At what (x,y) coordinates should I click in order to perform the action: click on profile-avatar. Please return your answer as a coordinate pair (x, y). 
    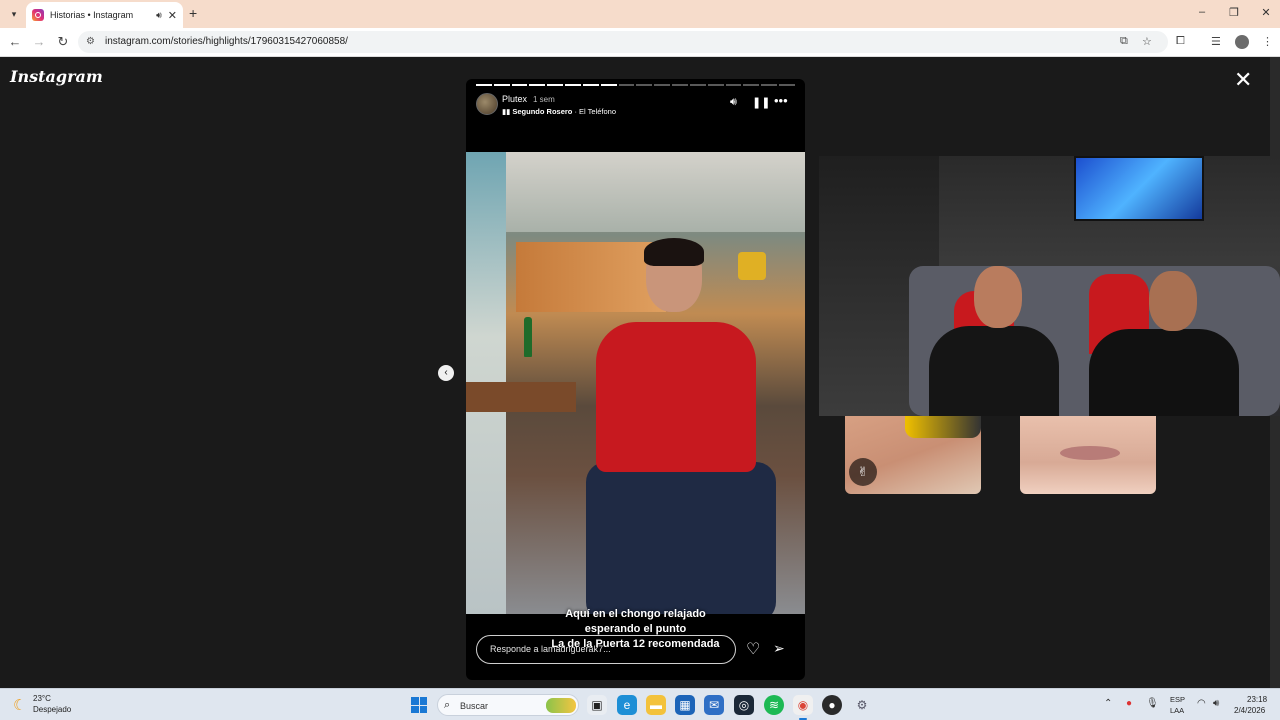
    Looking at the image, I should click on (1242, 42).